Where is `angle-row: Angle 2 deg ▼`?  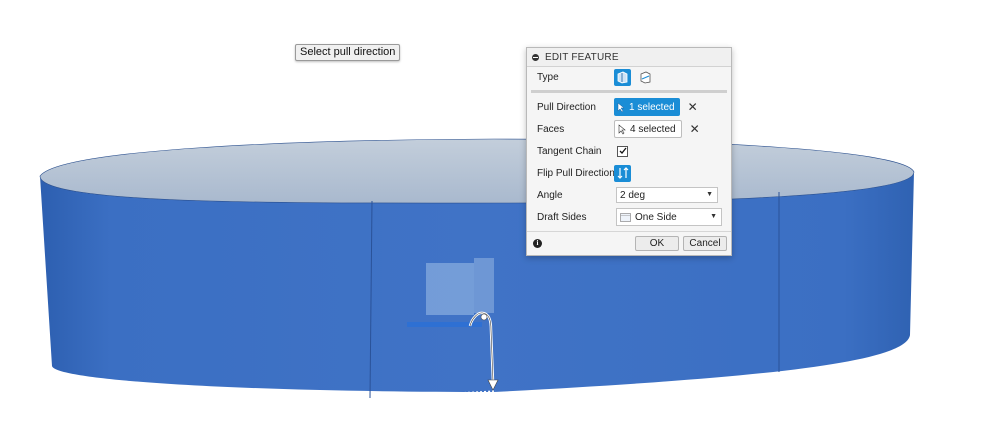 angle-row: Angle 2 deg ▼ is located at coordinates (629, 195).